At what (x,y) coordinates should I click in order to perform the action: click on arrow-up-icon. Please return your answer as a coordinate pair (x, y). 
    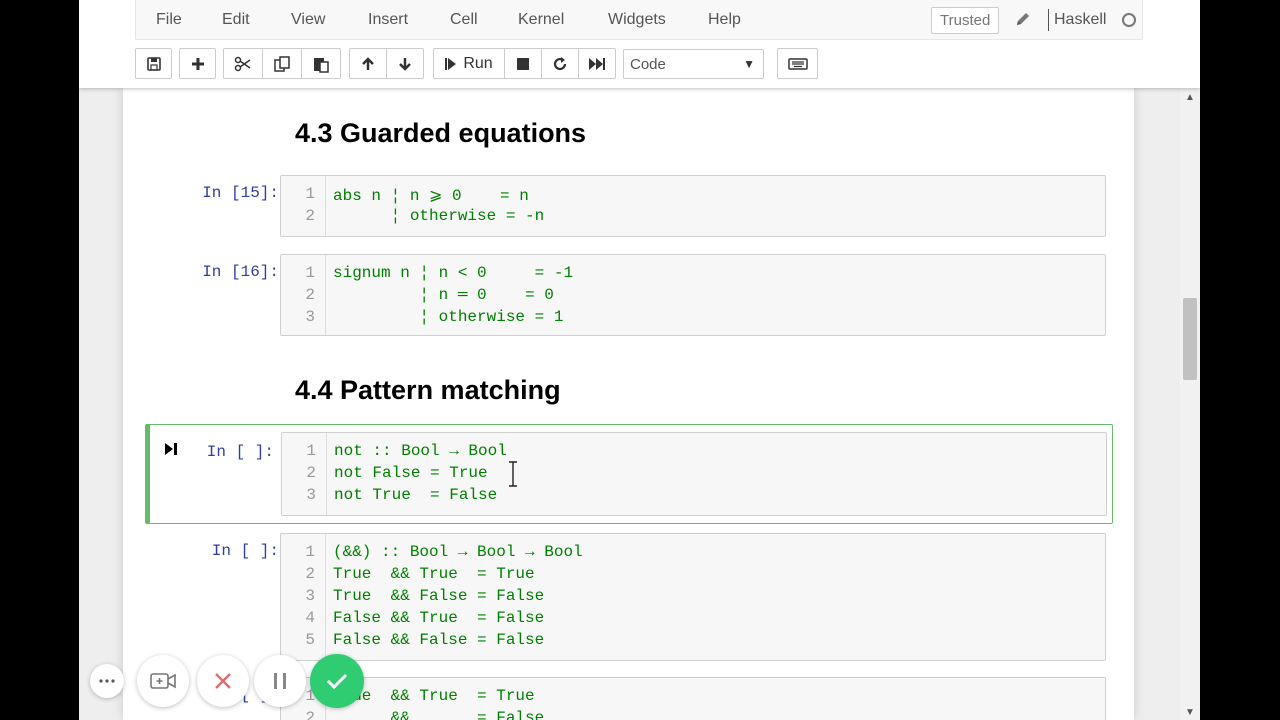
    Looking at the image, I should click on (368, 63).